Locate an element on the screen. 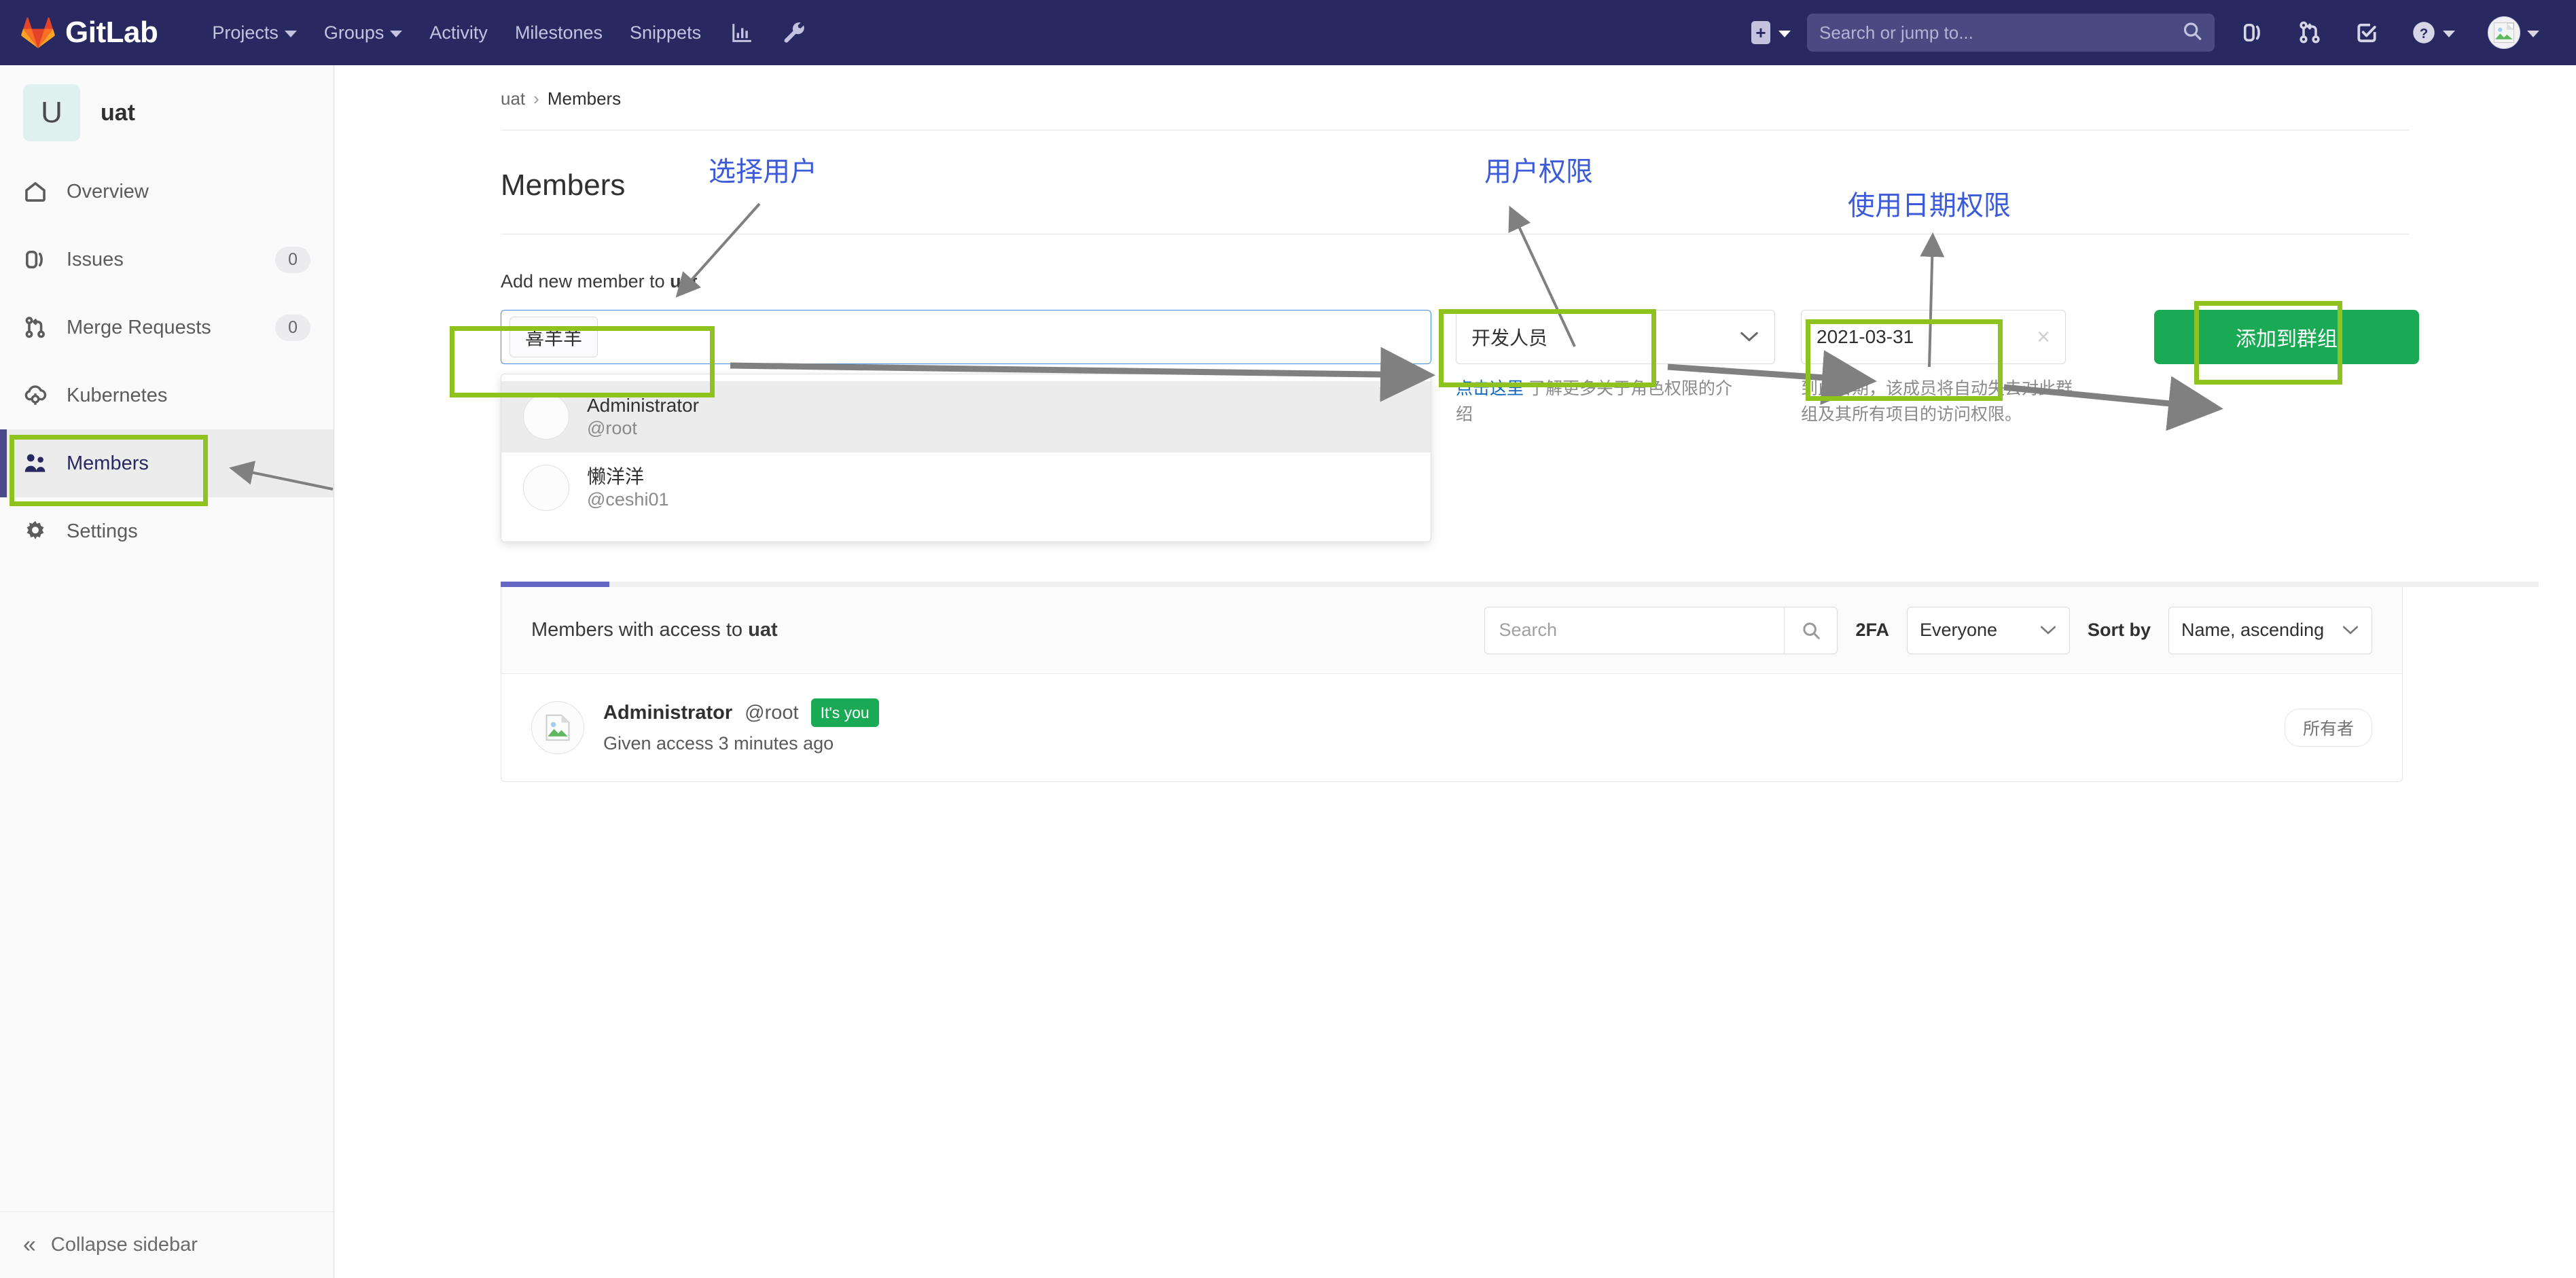  navbar-right: + Search or jump to... ? is located at coordinates (2149, 32).